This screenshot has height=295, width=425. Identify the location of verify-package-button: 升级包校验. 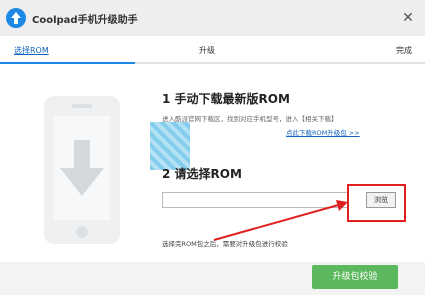
(355, 277).